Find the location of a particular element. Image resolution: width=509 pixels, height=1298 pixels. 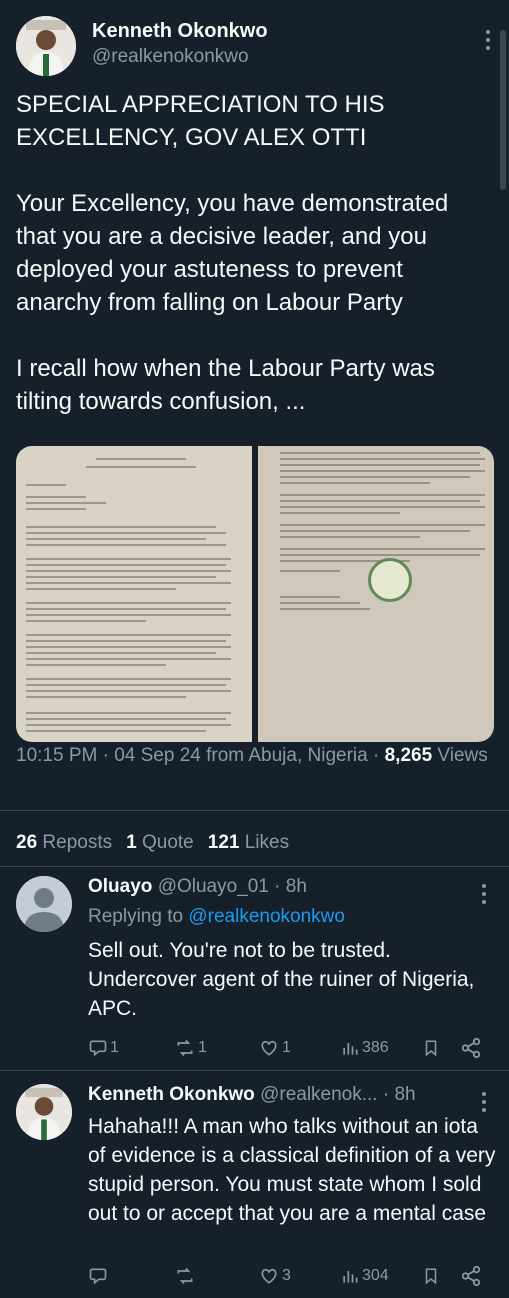

reply-header: Kenneth Okonkwo @realkenok... · 8h is located at coordinates (252, 1095).